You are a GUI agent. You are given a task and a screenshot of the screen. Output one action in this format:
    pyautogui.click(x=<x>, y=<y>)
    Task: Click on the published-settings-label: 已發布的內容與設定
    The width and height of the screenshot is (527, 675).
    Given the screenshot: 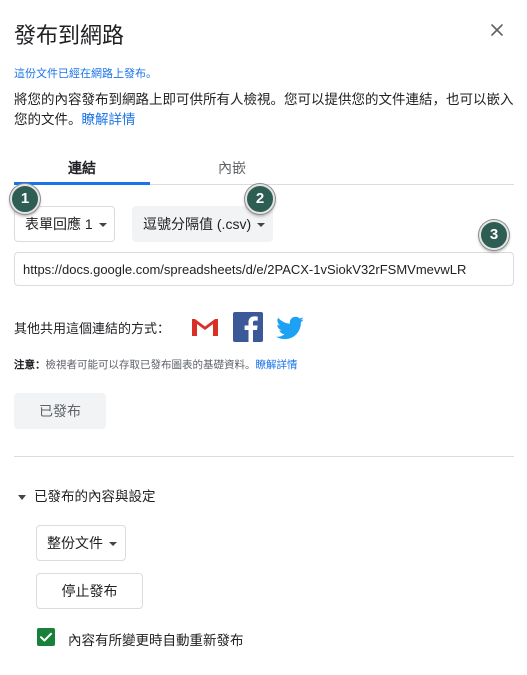 What is the action you would take?
    pyautogui.click(x=95, y=496)
    